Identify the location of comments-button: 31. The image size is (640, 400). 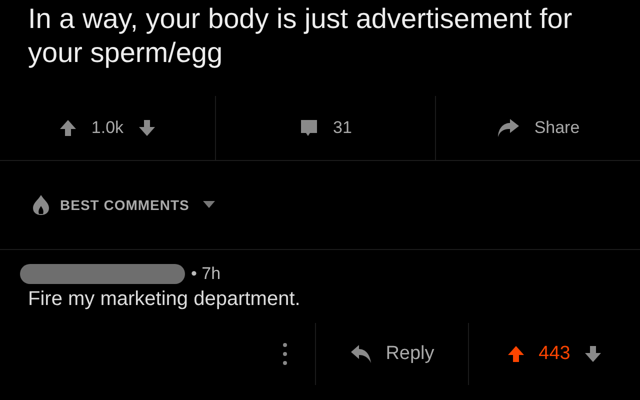
(325, 128).